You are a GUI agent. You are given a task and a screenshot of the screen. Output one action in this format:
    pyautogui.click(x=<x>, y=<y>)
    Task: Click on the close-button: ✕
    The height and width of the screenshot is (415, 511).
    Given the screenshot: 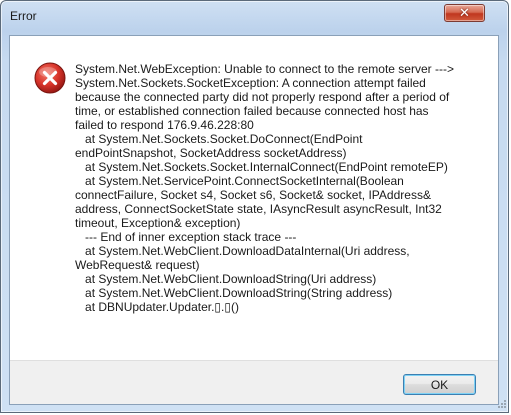 What is the action you would take?
    pyautogui.click(x=464, y=13)
    